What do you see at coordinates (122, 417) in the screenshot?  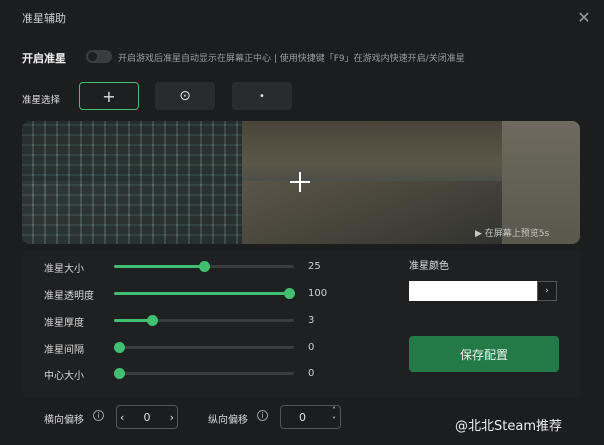 I see `decrement-icon: ‹` at bounding box center [122, 417].